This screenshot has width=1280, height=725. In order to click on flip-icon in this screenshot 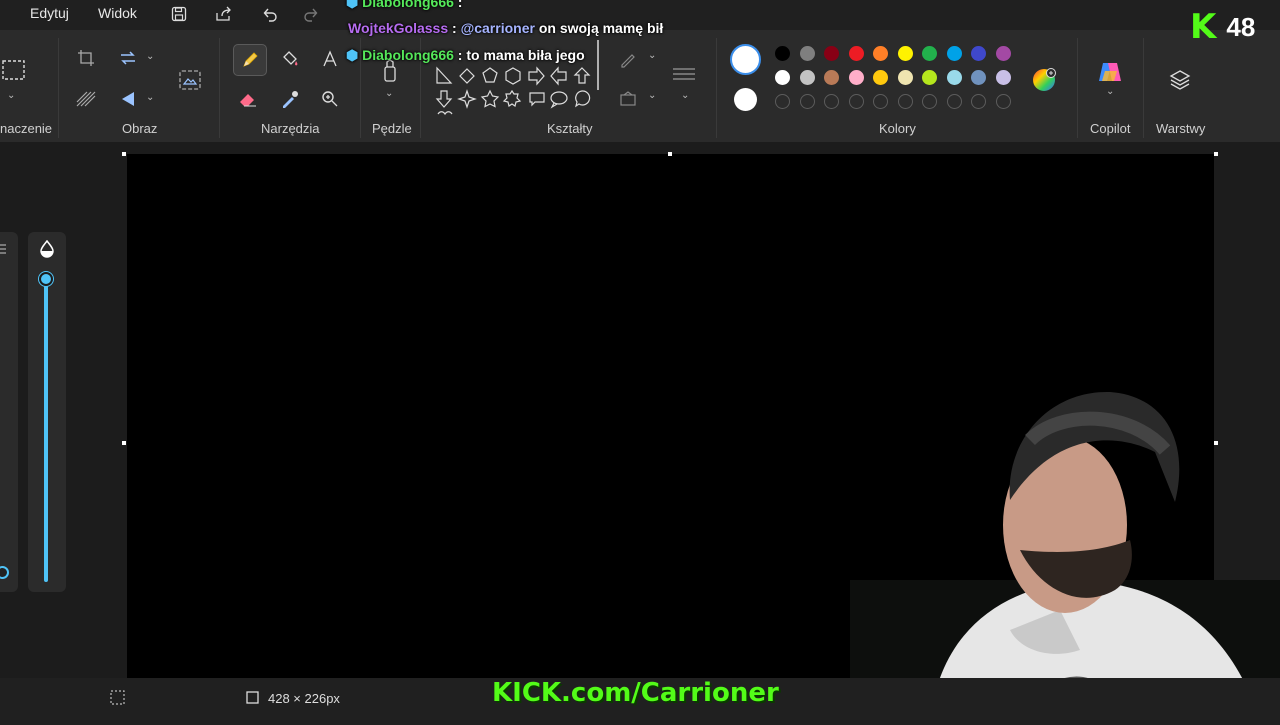, I will do `click(128, 99)`.